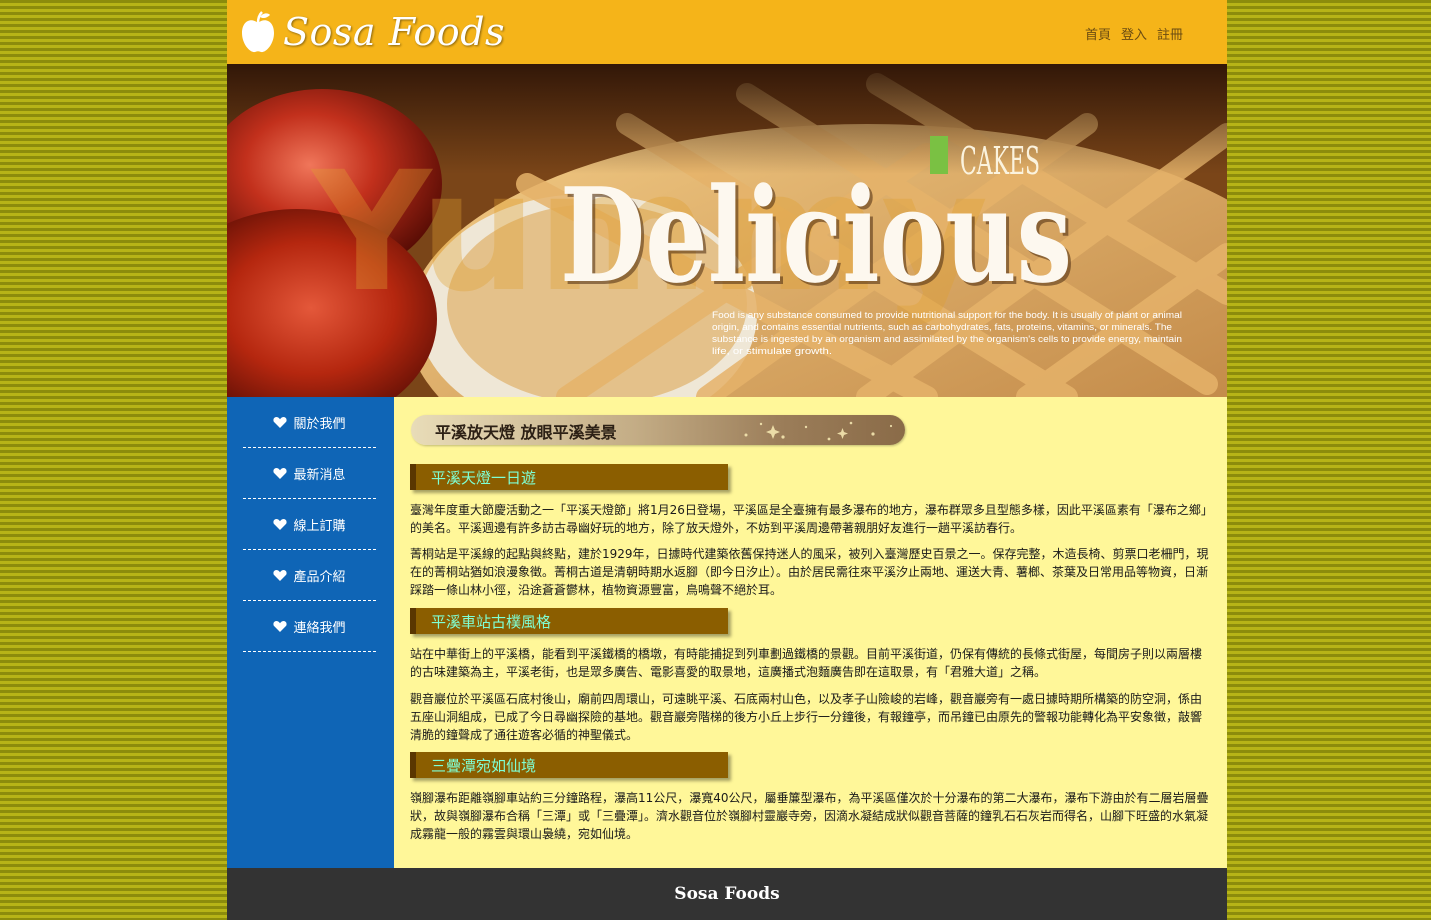  I want to click on section-heading: 平溪車站古樸風格, so click(569, 621).